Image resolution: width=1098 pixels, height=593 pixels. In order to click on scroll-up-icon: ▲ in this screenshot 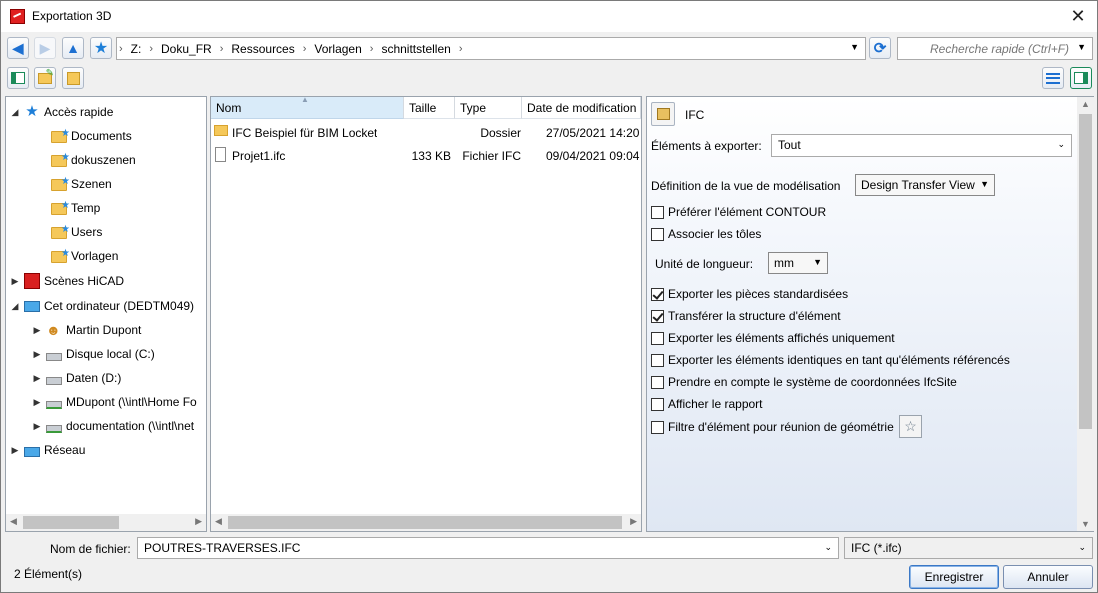, I will do `click(1085, 104)`.